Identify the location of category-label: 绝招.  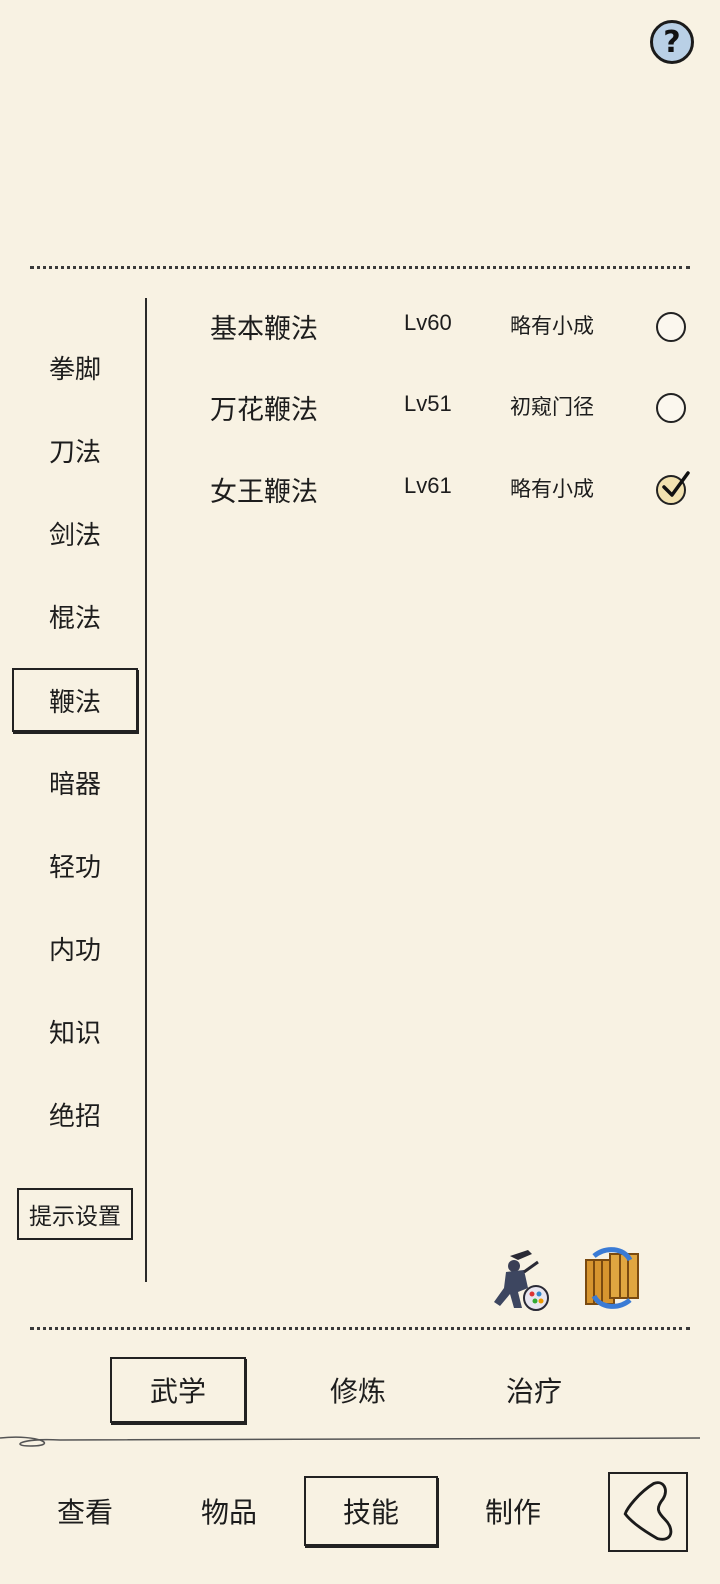
(74, 1116).